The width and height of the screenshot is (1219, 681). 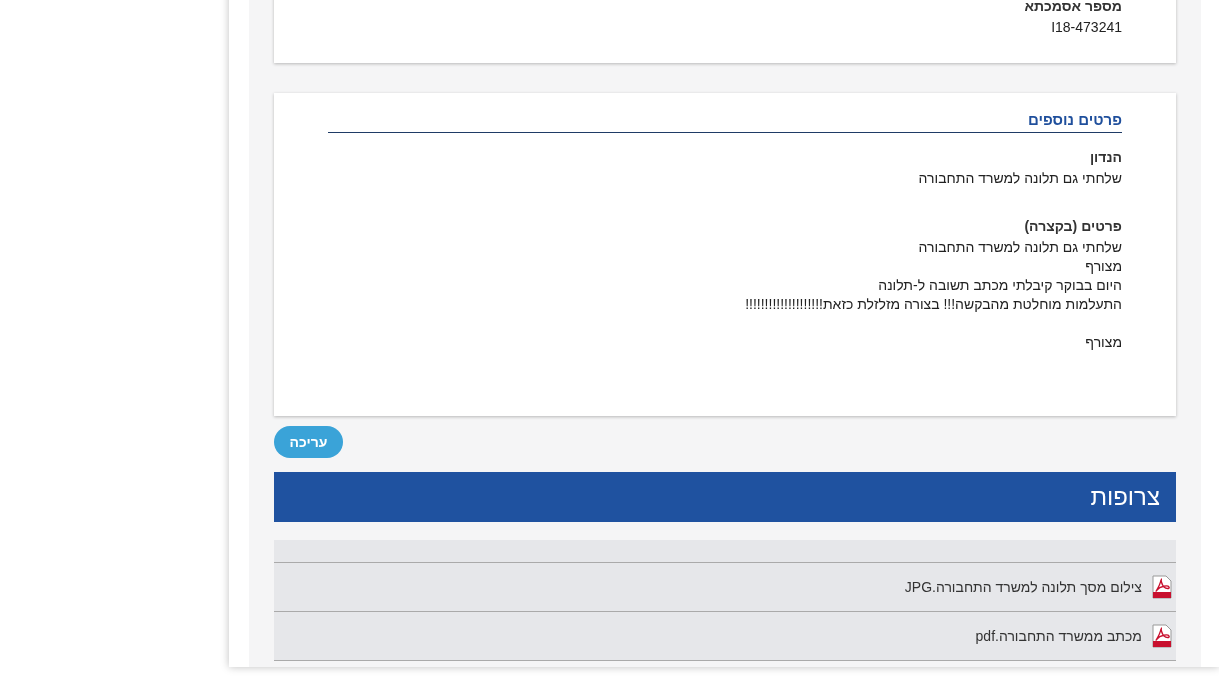 I want to click on field-label: פרטים (בקצרה), so click(x=1072, y=226).